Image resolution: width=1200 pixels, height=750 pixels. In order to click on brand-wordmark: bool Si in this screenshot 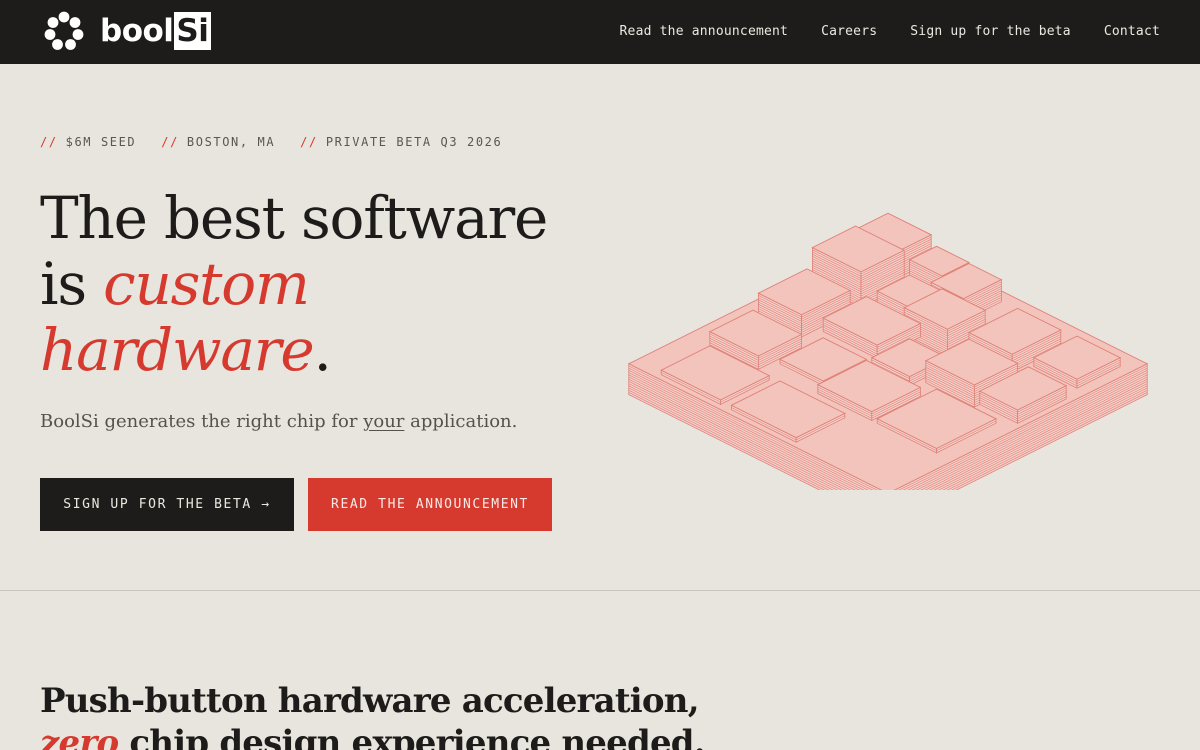, I will do `click(156, 31)`.